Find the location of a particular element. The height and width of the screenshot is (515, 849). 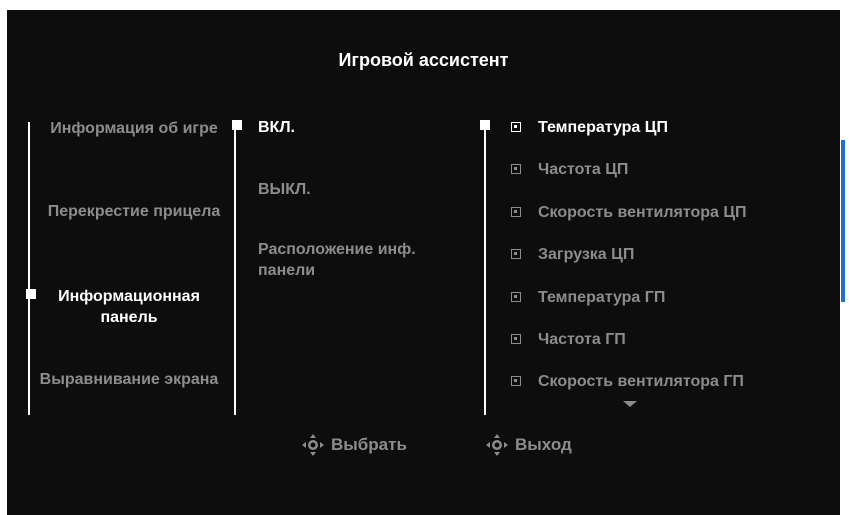

option-off: ВЫКЛ. is located at coordinates (284, 189).